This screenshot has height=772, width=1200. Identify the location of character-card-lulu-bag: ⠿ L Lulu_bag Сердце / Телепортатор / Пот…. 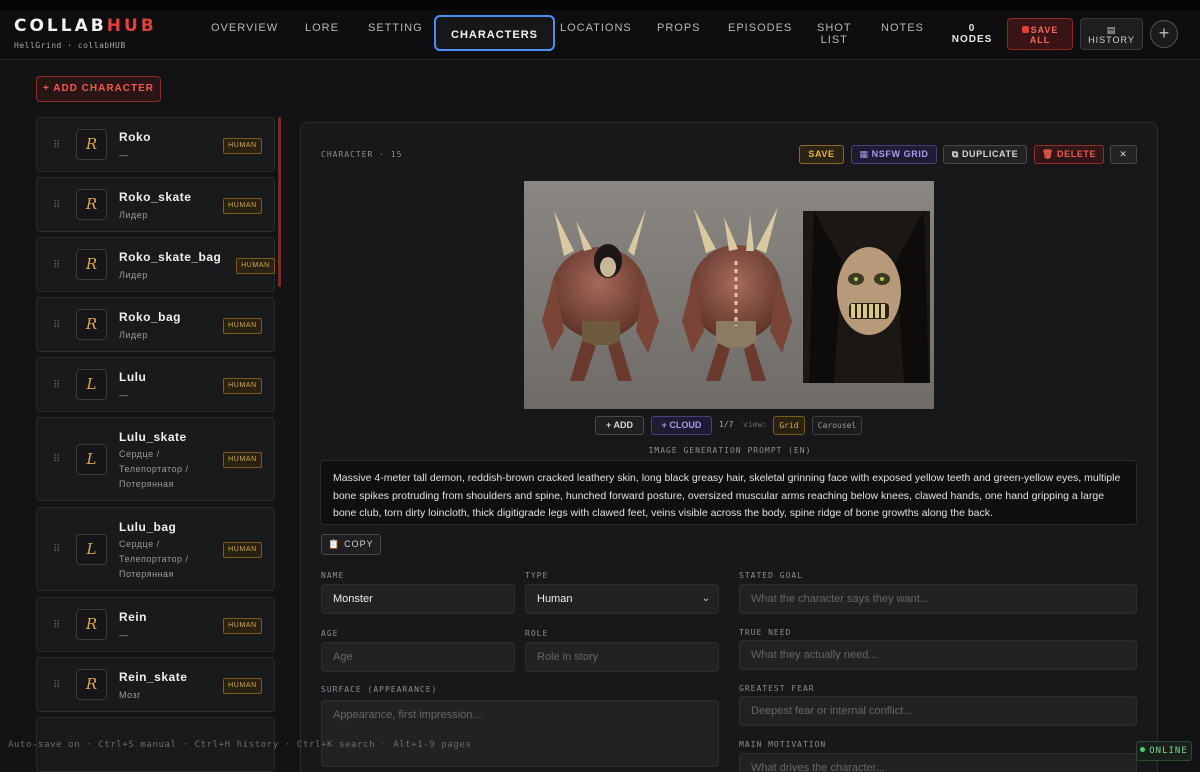
(155, 549).